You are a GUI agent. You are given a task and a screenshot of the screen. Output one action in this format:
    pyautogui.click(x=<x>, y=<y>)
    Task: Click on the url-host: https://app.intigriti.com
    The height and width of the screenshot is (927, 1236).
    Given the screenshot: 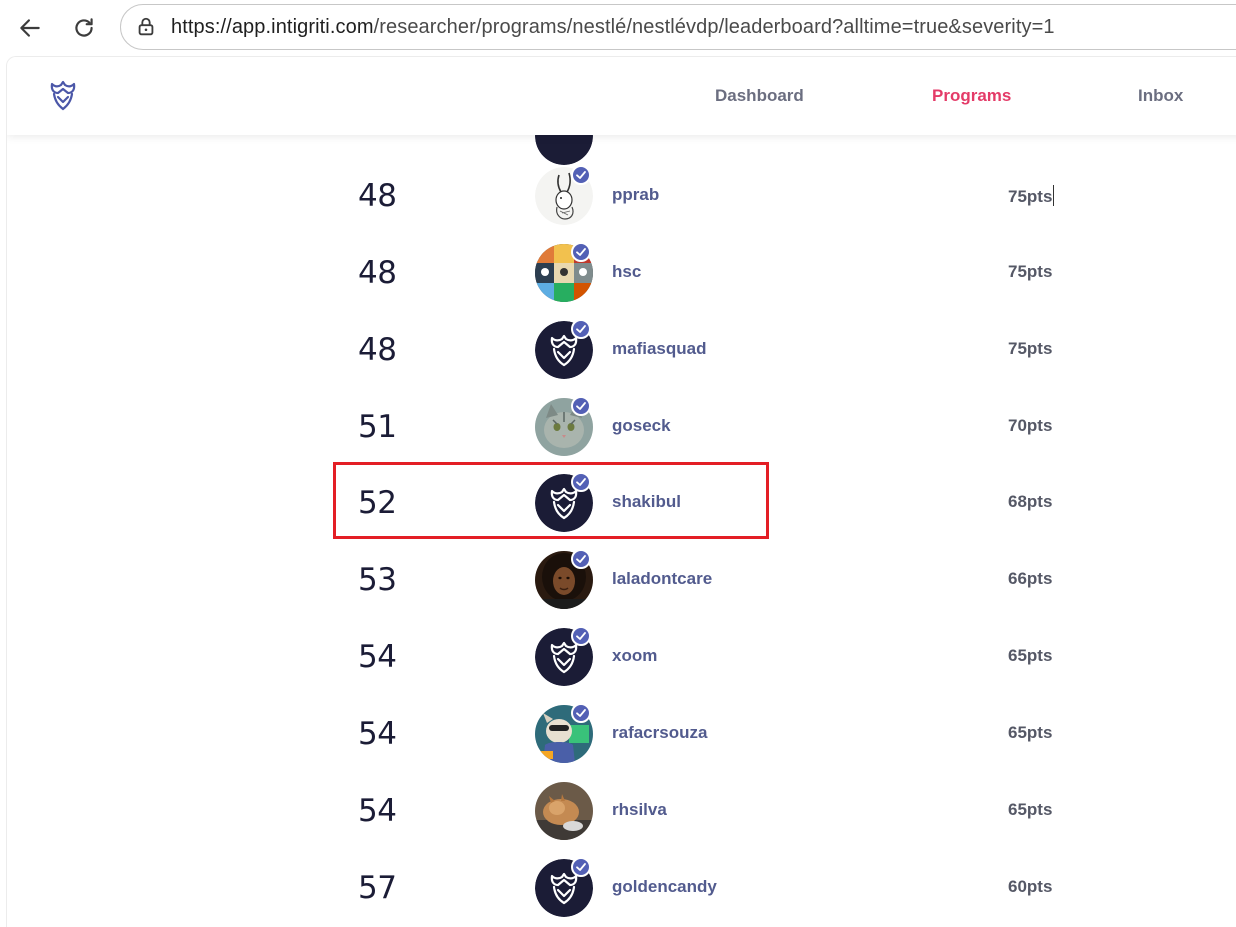 What is the action you would take?
    pyautogui.click(x=272, y=27)
    